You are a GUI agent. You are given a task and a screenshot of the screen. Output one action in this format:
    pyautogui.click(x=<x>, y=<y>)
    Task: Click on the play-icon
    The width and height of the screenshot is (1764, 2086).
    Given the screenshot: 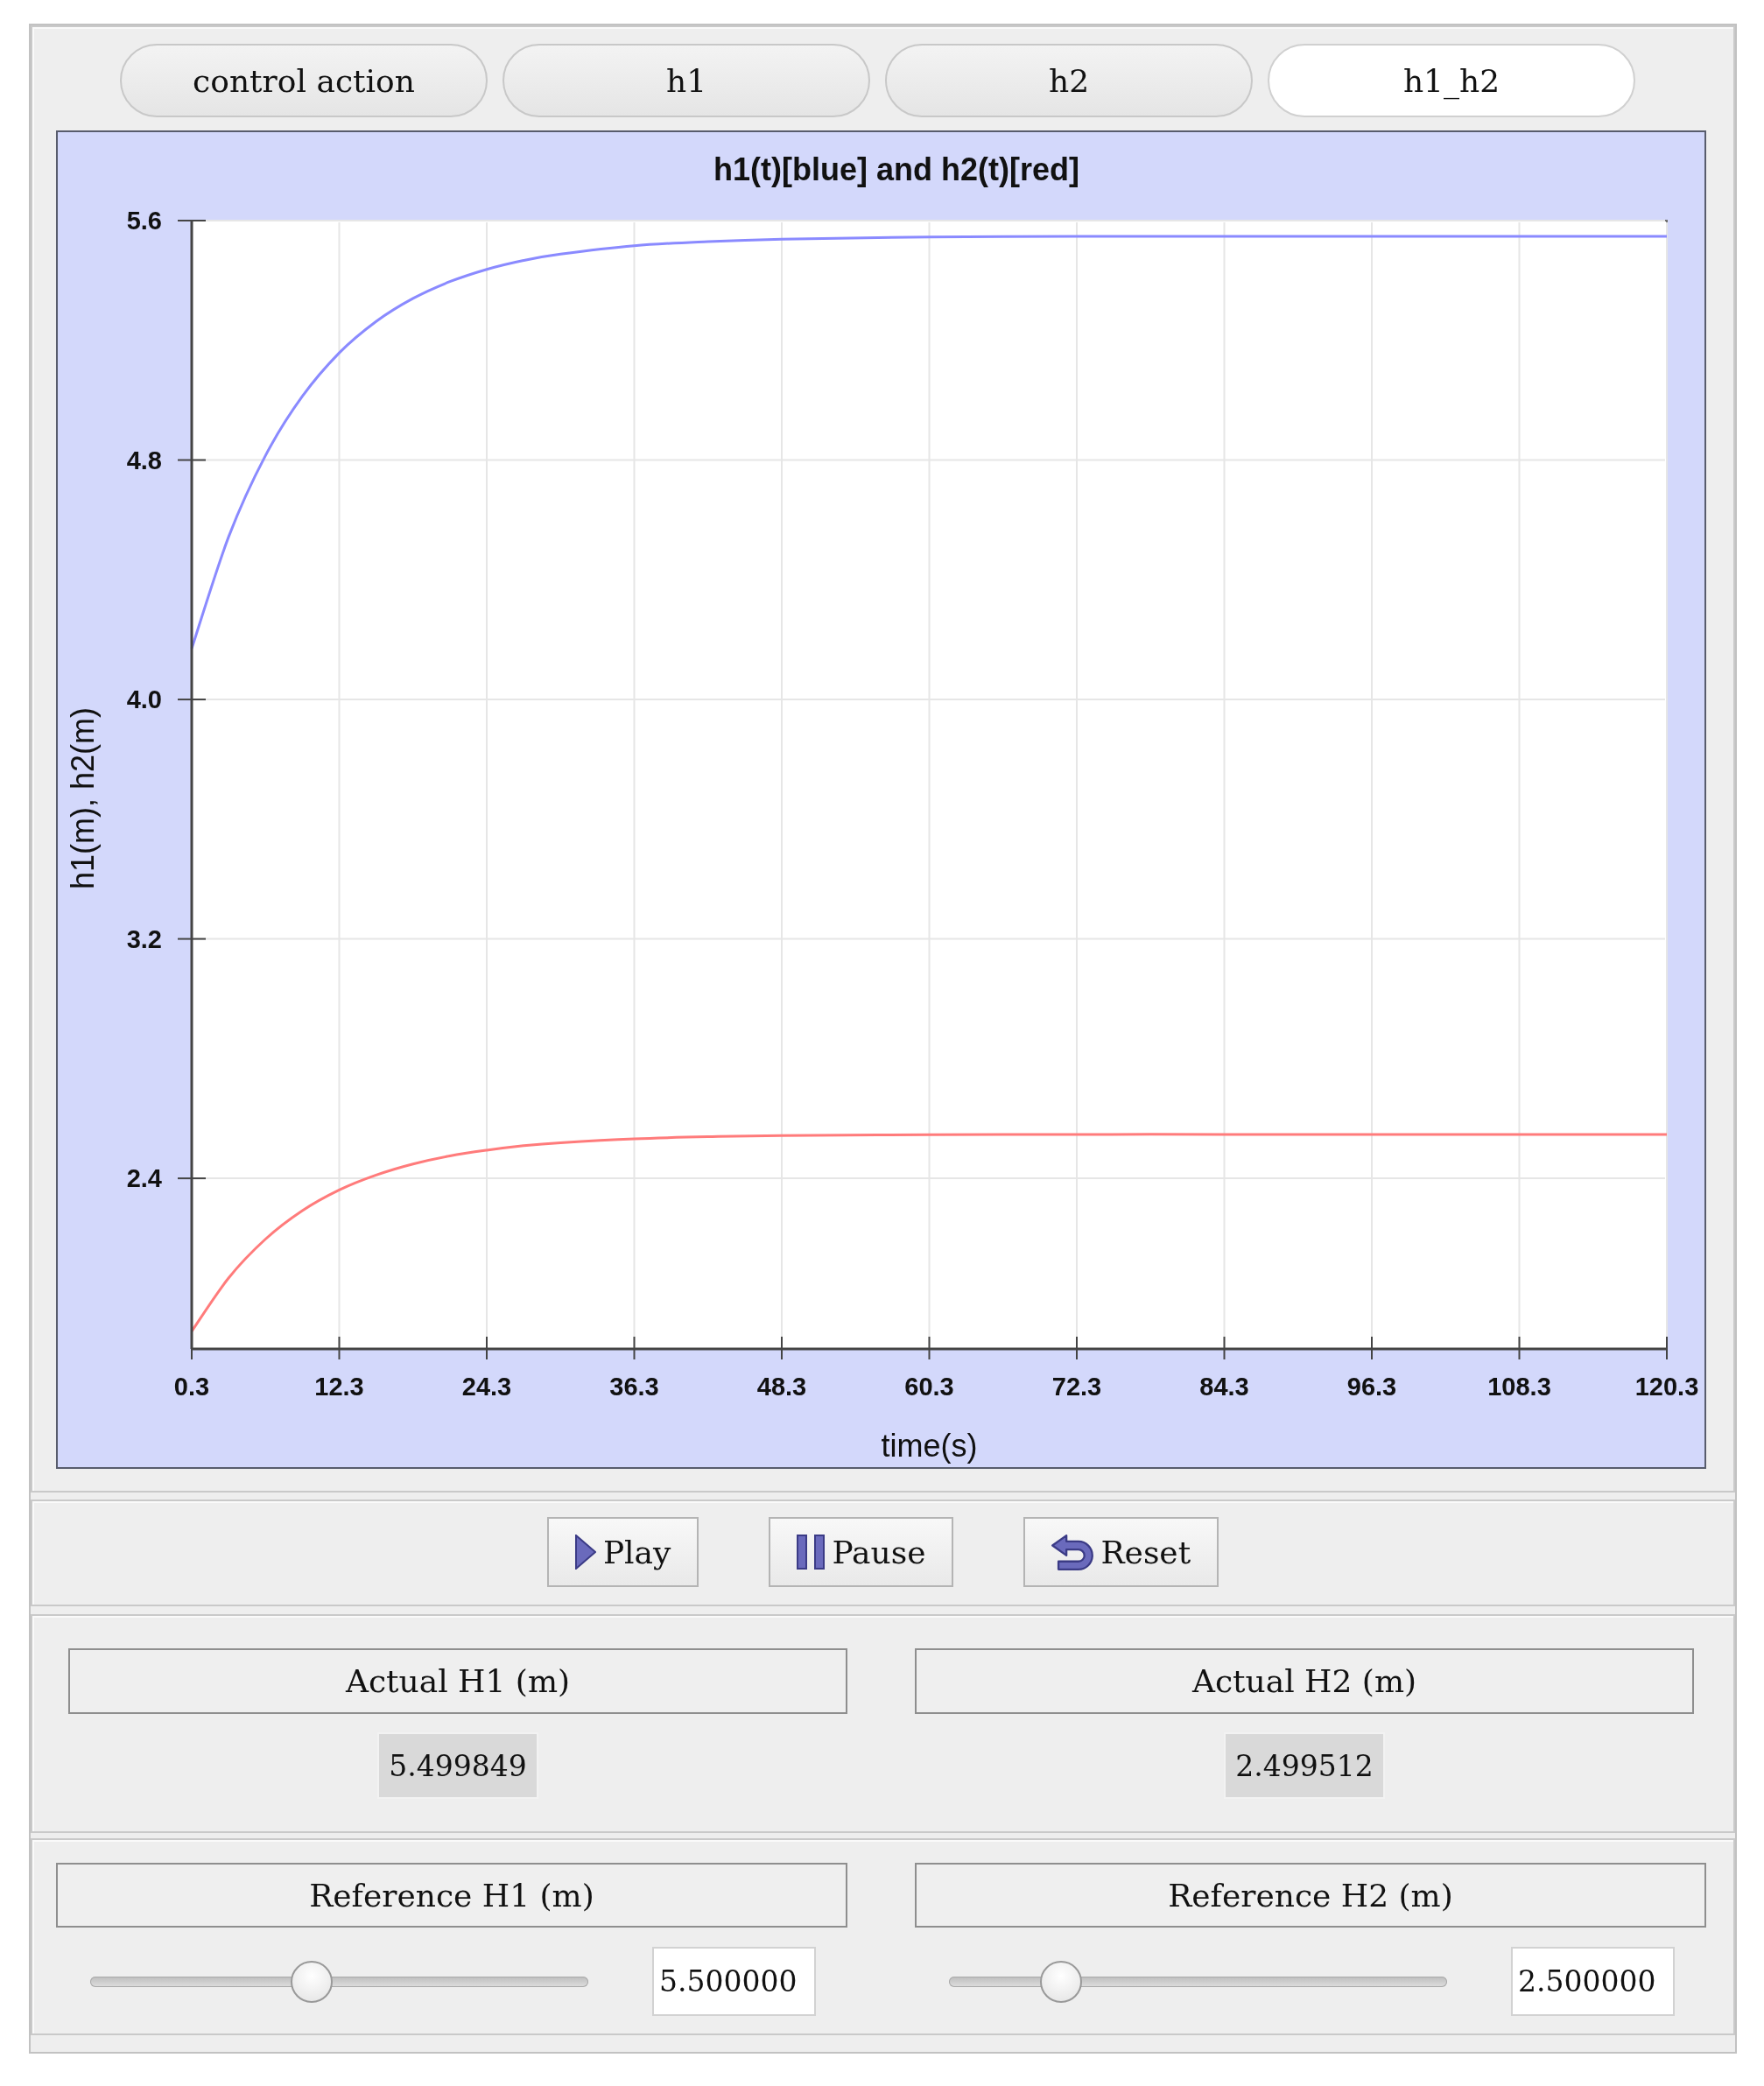 What is the action you would take?
    pyautogui.click(x=585, y=1552)
    